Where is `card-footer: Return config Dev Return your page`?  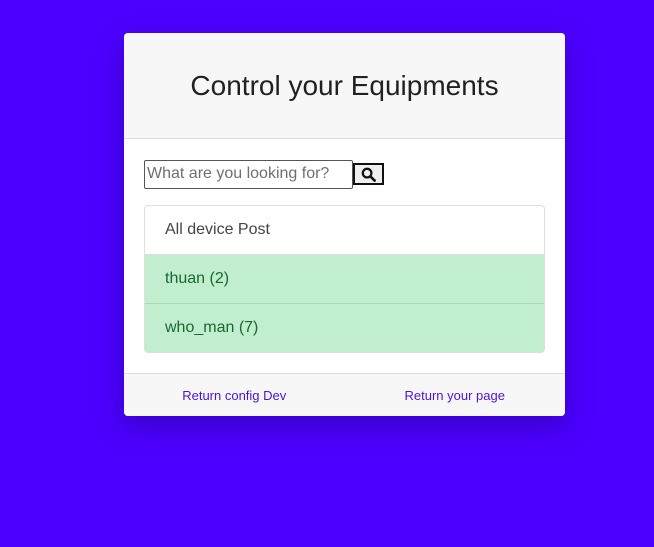 card-footer: Return config Dev Return your page is located at coordinates (344, 394).